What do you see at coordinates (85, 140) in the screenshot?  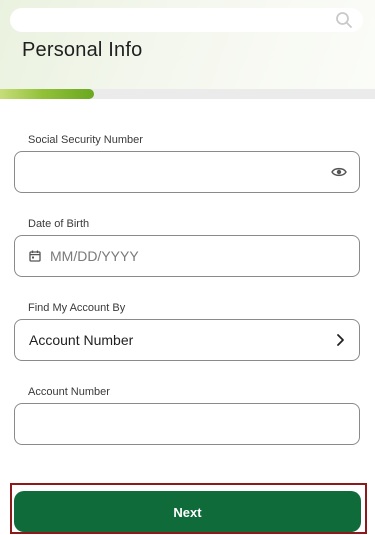 I see `ssn-label: Social Security Number` at bounding box center [85, 140].